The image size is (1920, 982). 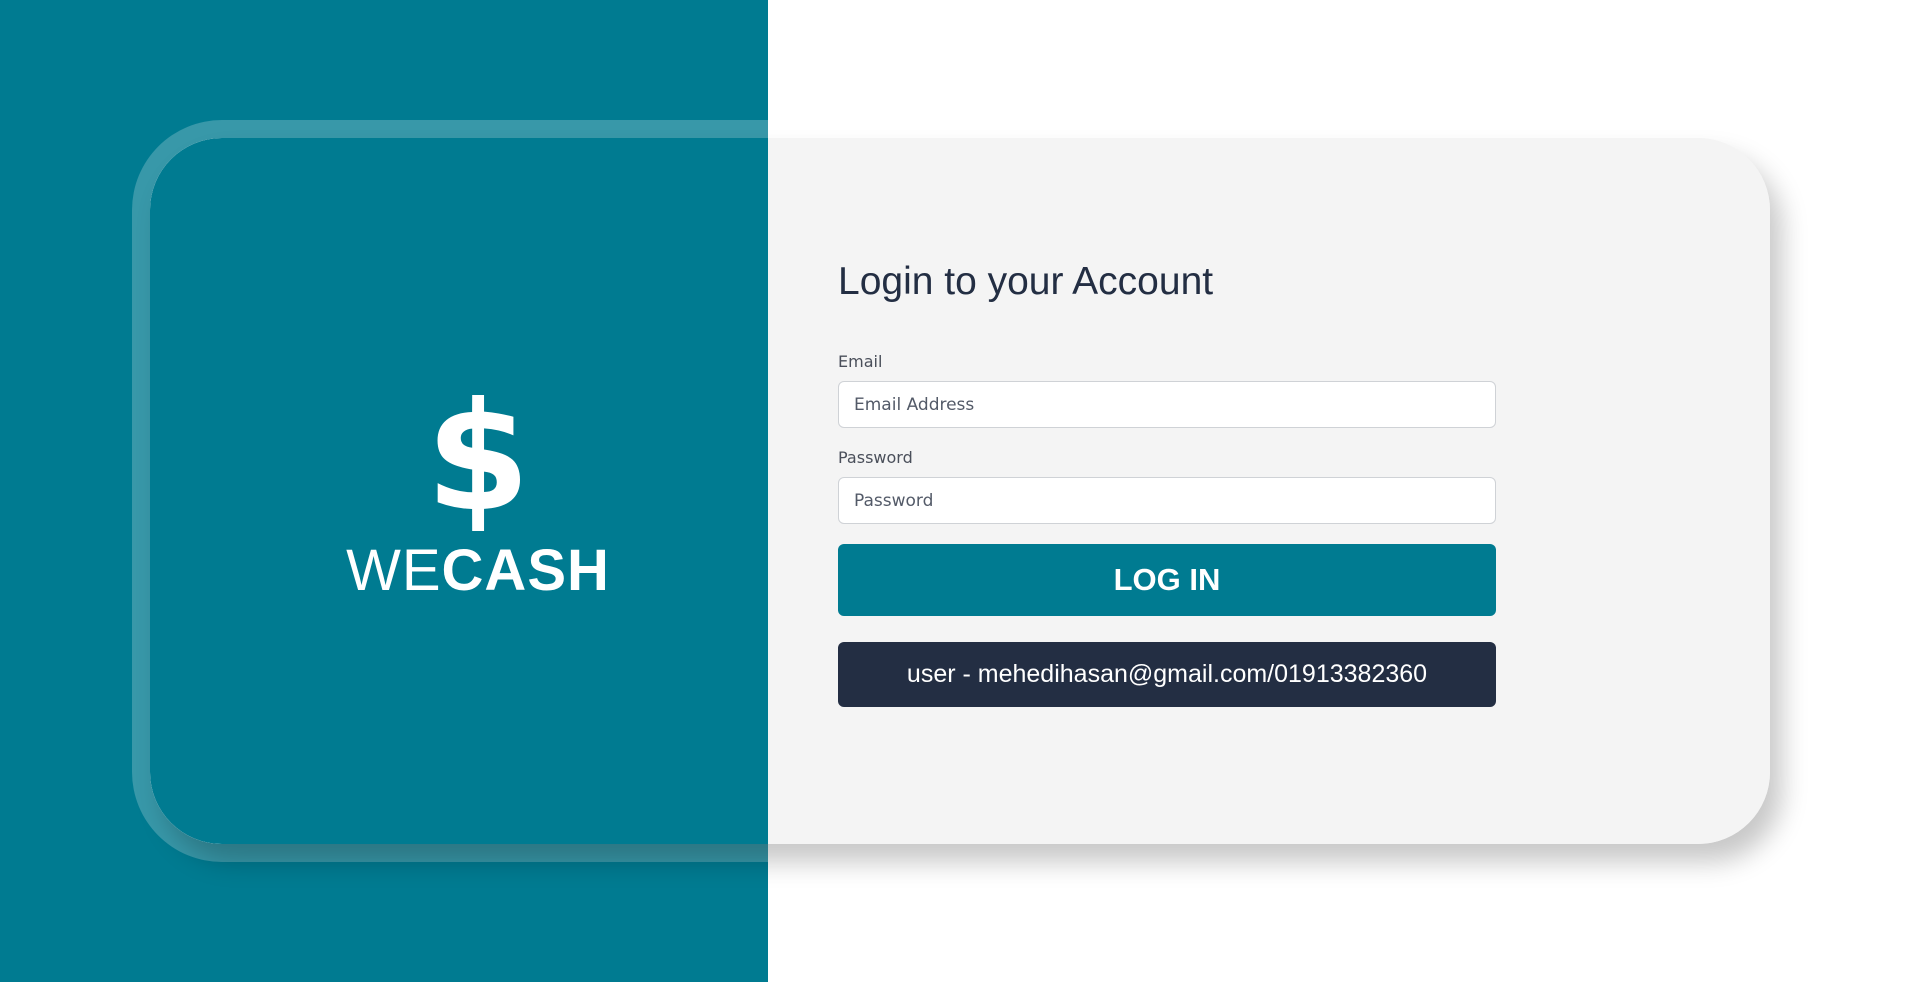 I want to click on password-label: Password, so click(x=875, y=457).